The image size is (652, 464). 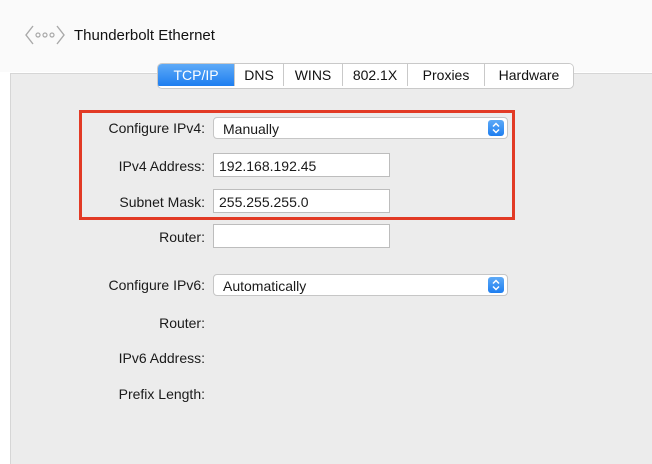 I want to click on configure-ipv6-select: Automatically, so click(x=360, y=285).